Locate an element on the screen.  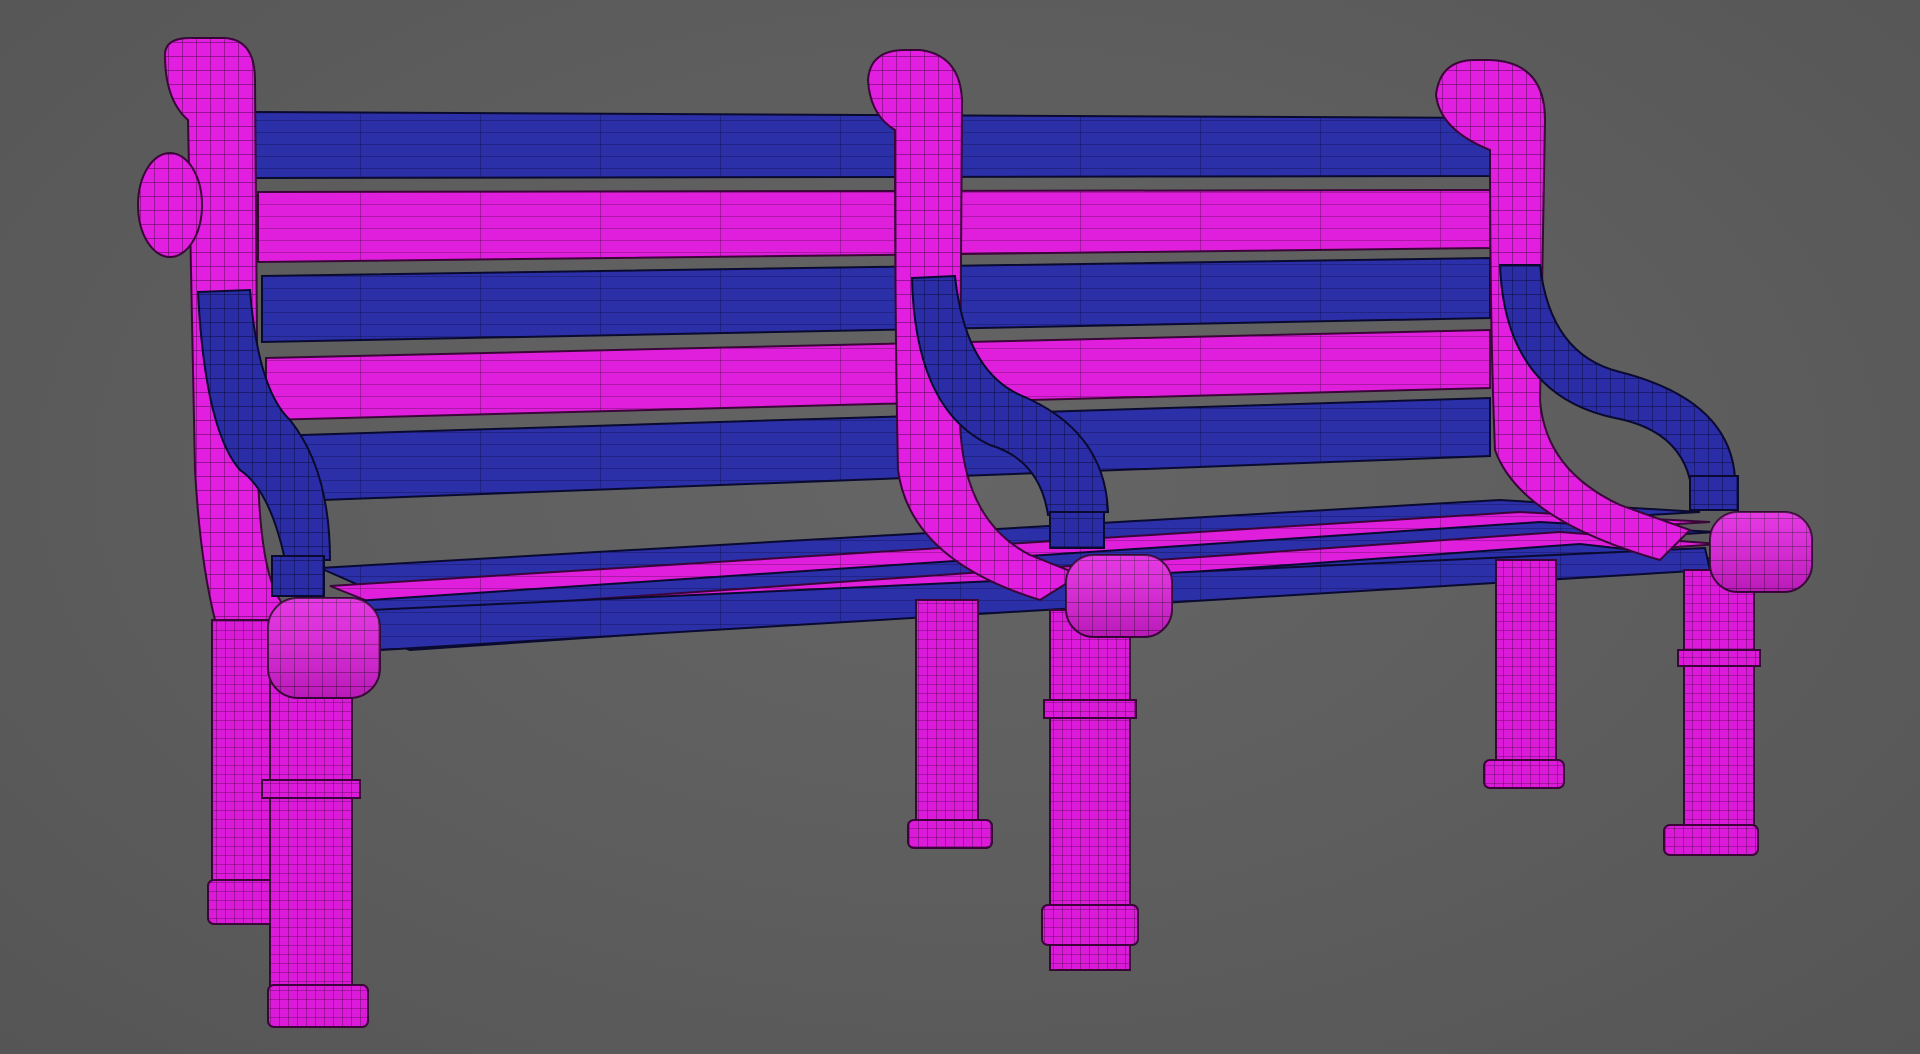
leg-center-back is located at coordinates (947, 715).